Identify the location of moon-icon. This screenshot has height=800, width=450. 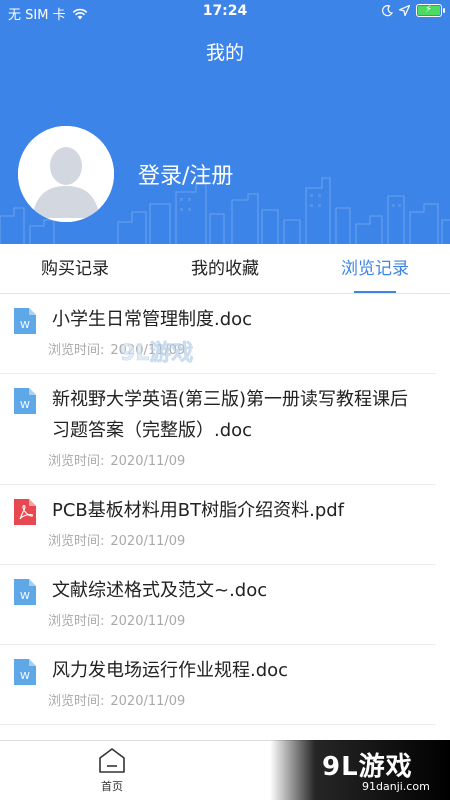
(387, 10).